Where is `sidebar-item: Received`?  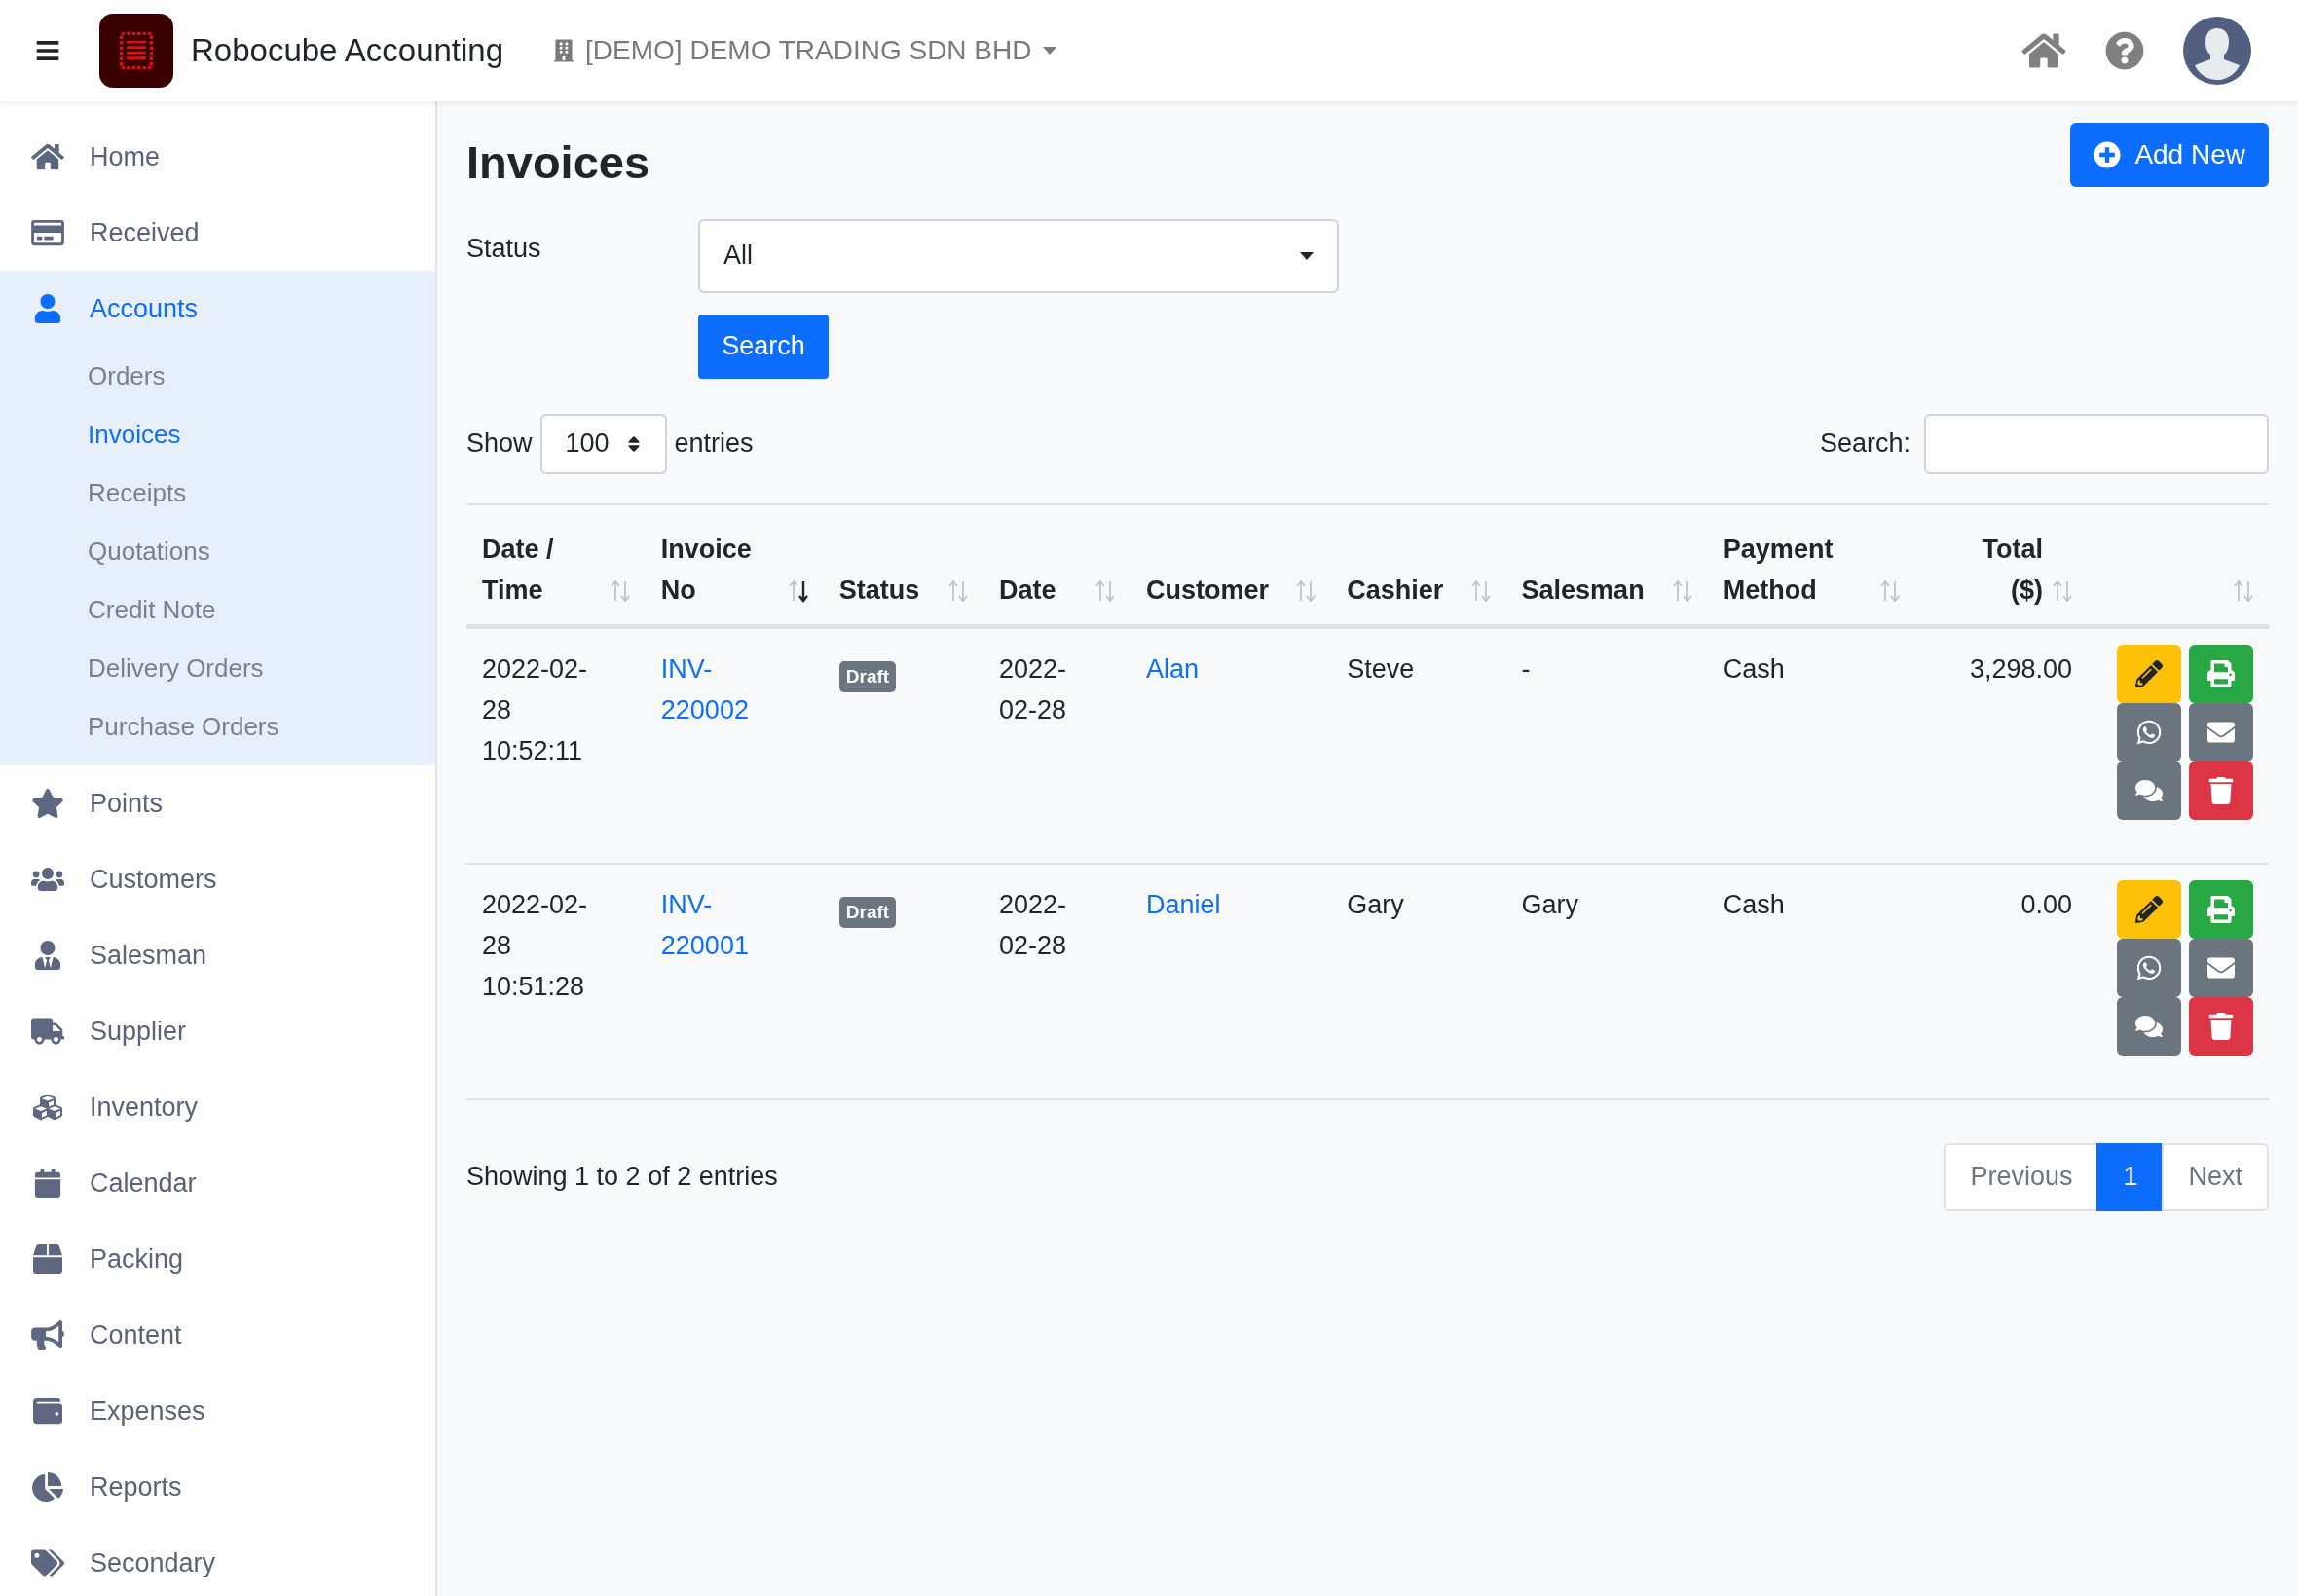
sidebar-item: Received is located at coordinates (218, 233).